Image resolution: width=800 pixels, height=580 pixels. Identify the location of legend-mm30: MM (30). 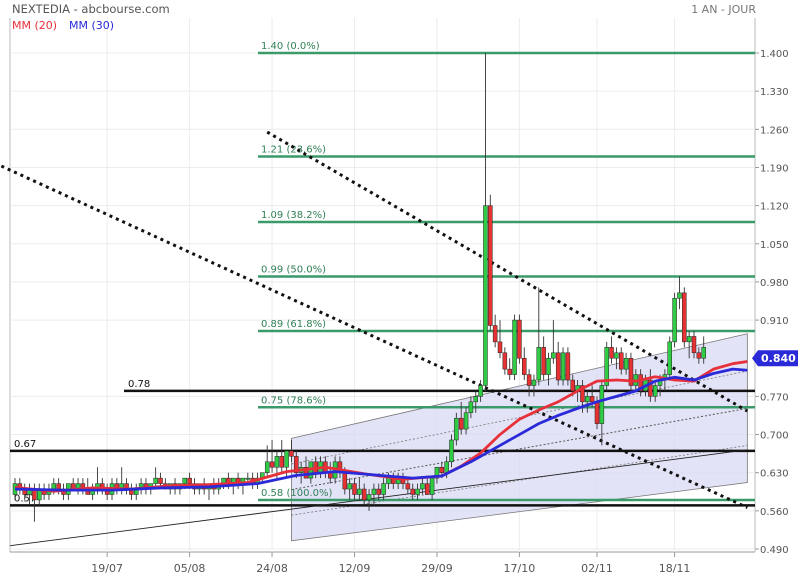
(91, 25).